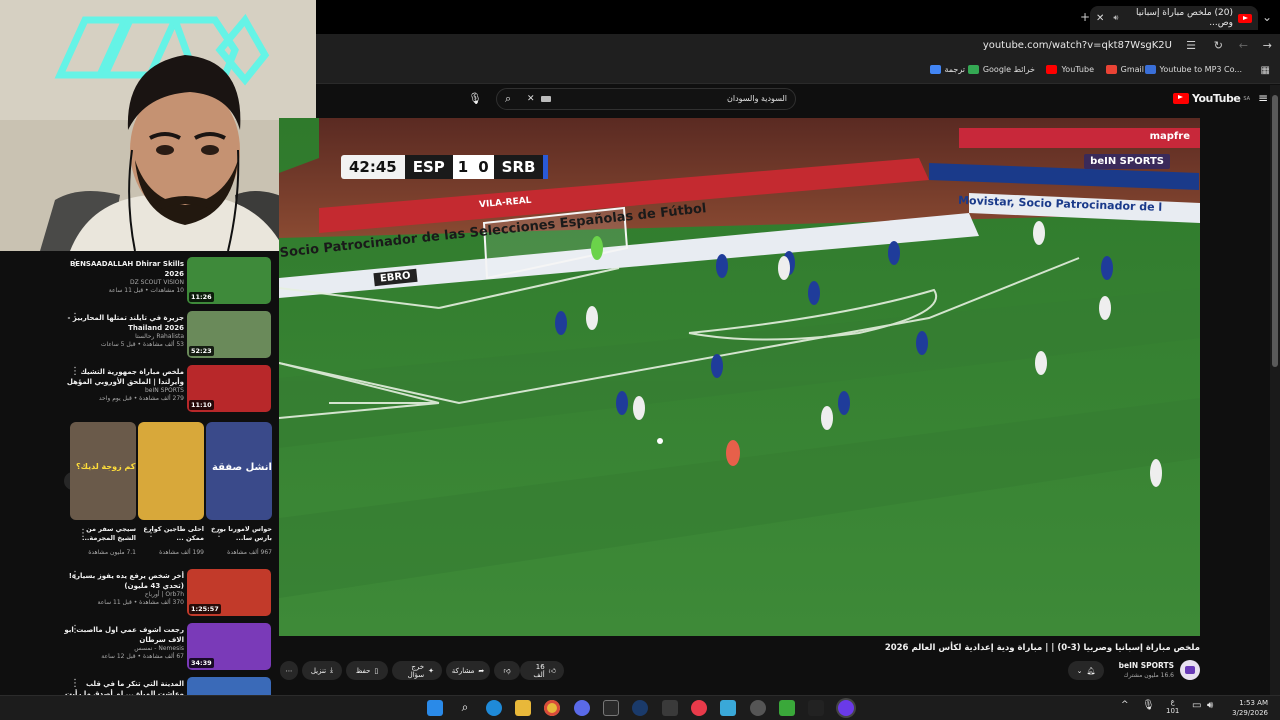 This screenshot has height=720, width=1280. I want to click on channel-name: DZ SCOUT VISION, so click(124, 282).